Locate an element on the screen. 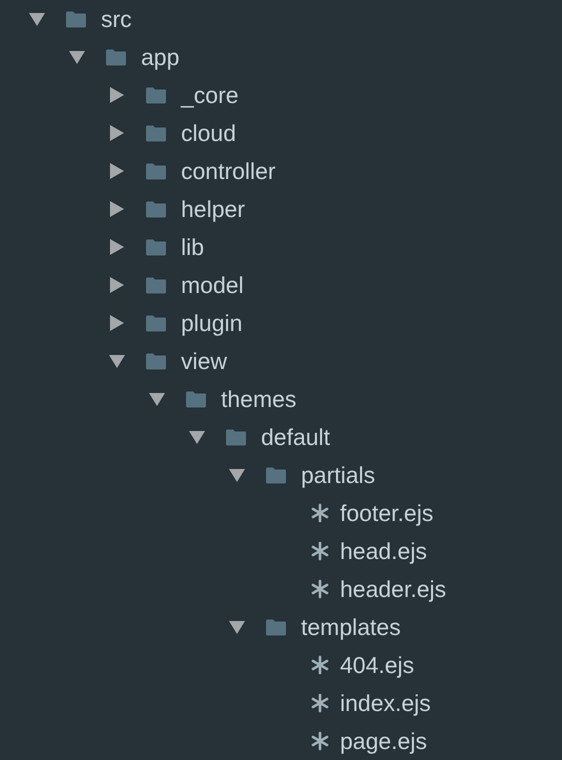 This screenshot has height=760, width=562. folder-name: templates is located at coordinates (351, 627).